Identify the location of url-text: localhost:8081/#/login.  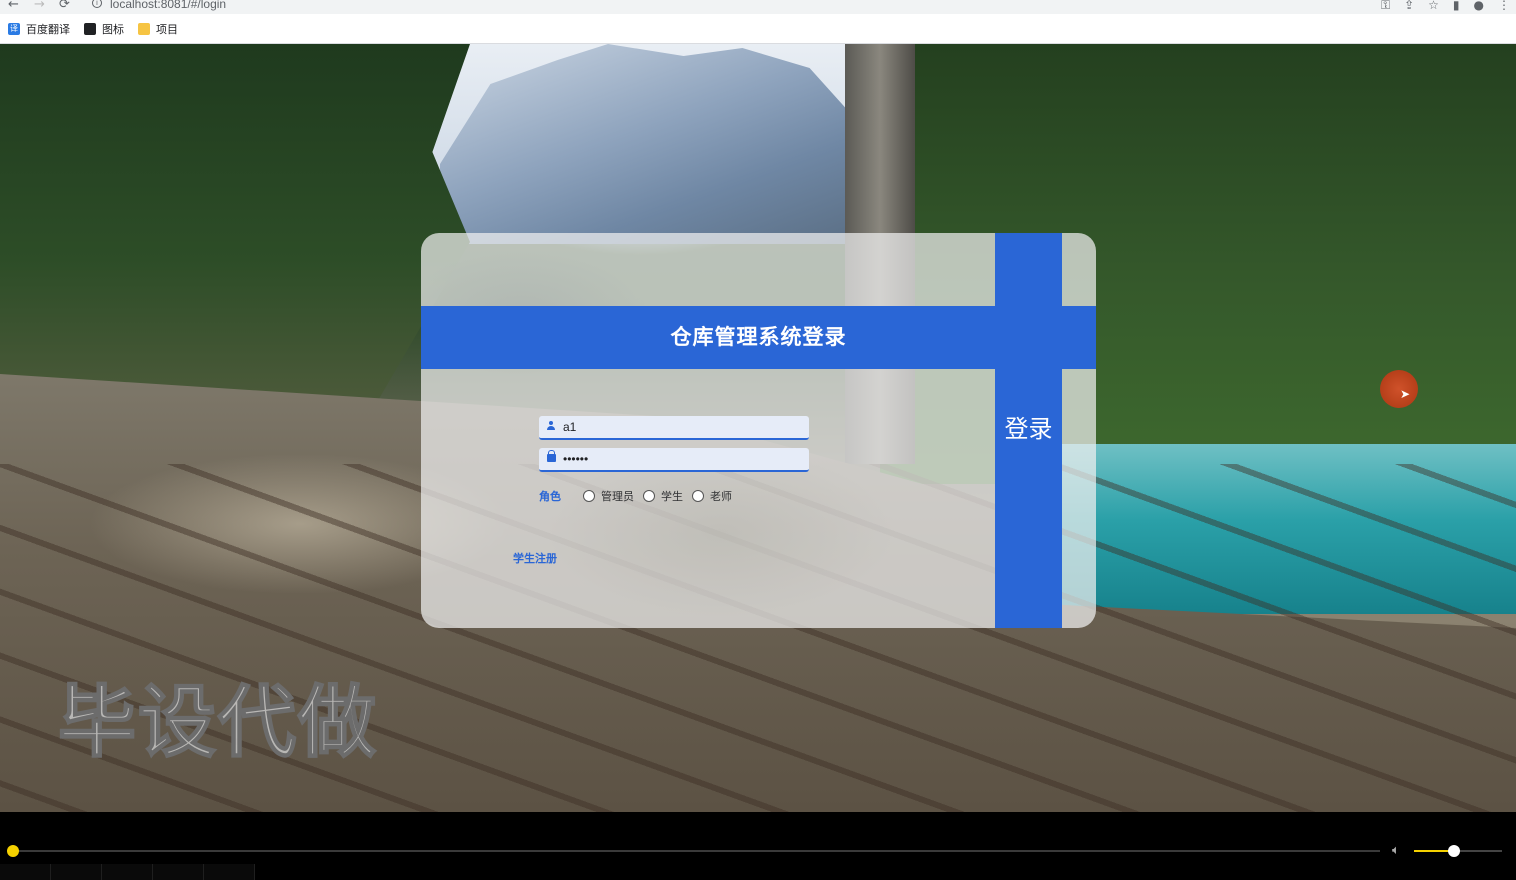
(168, 5).